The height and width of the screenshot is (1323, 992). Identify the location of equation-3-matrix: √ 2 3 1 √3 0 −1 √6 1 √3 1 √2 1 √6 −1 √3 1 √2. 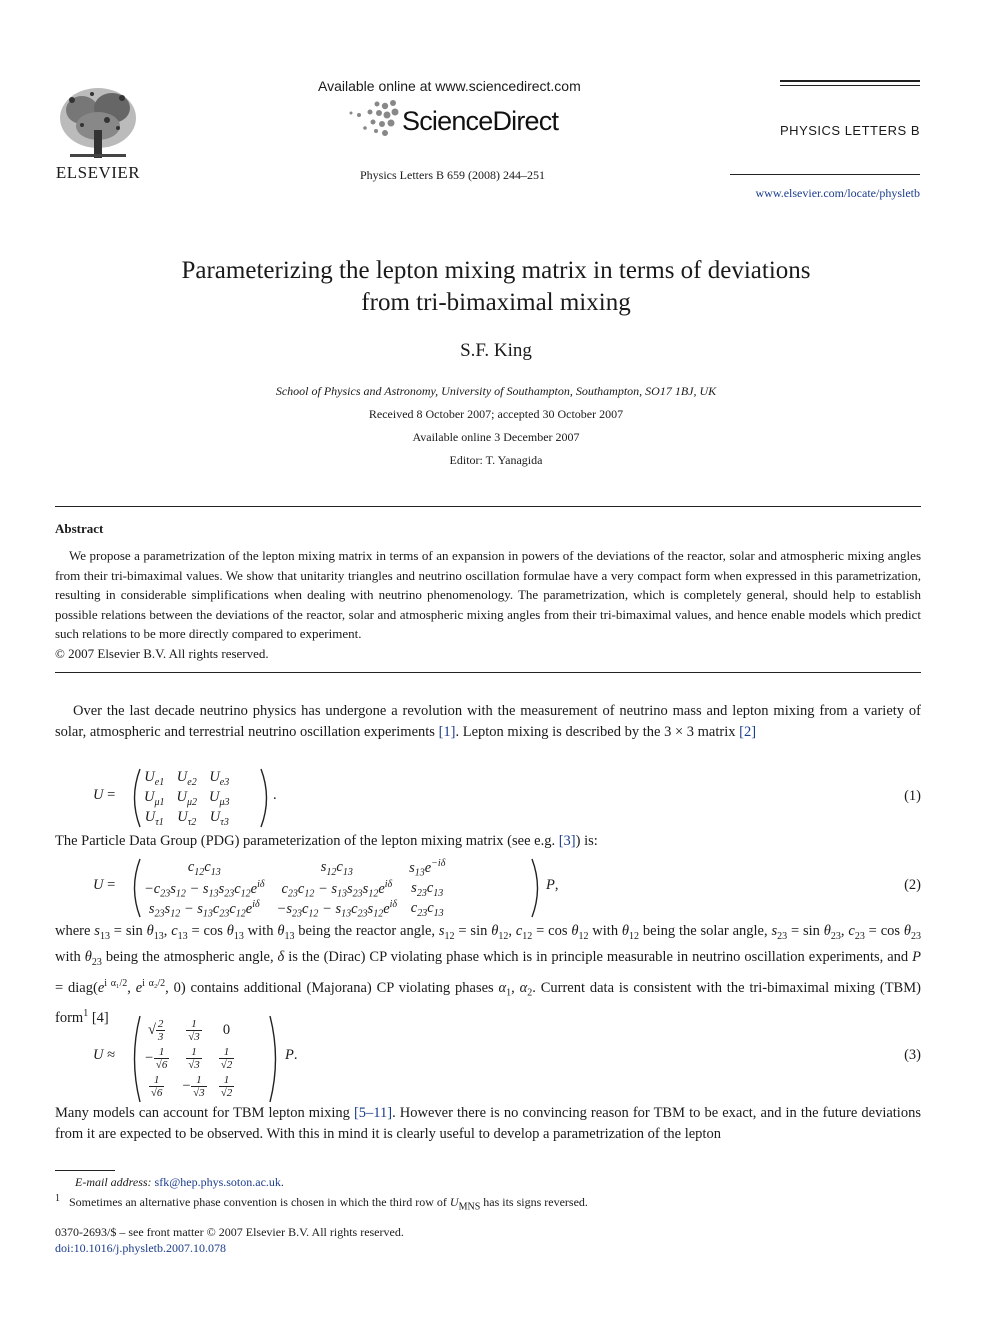
(189, 1058).